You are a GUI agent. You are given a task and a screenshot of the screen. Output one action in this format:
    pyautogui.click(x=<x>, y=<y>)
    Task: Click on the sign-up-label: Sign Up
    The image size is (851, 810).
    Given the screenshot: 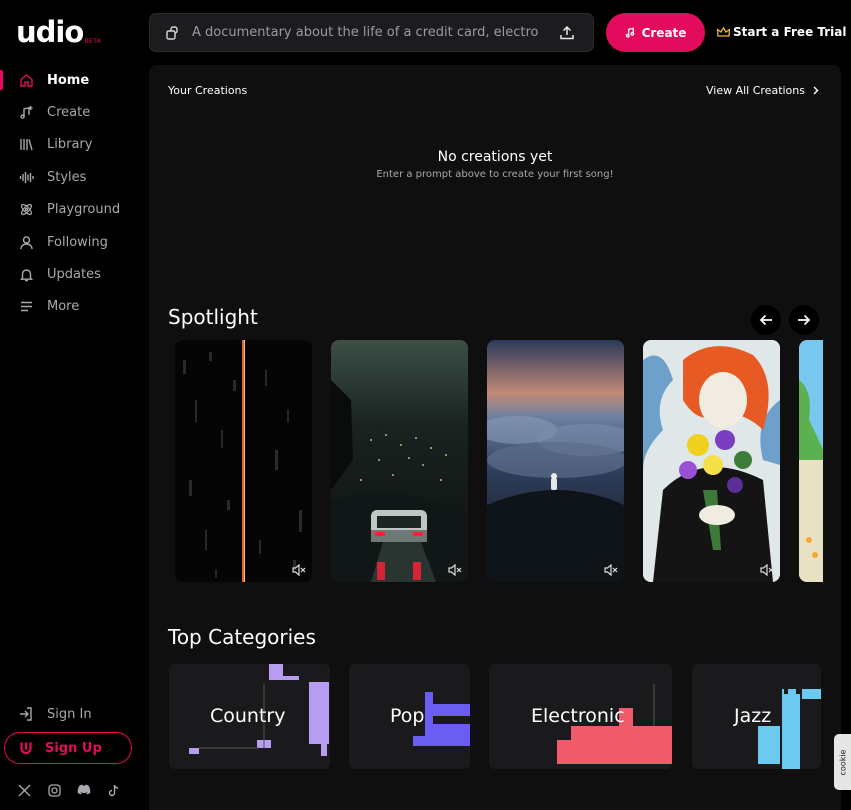 What is the action you would take?
    pyautogui.click(x=73, y=748)
    